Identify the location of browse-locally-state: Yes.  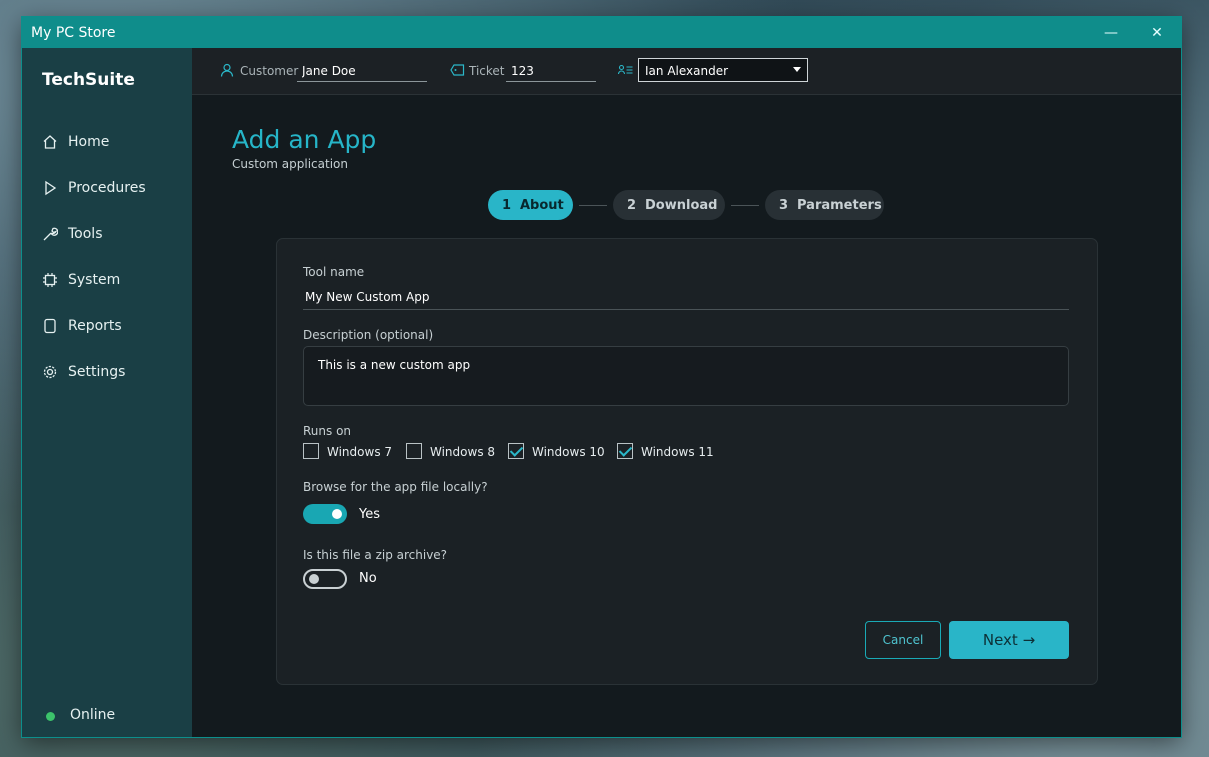
(369, 514).